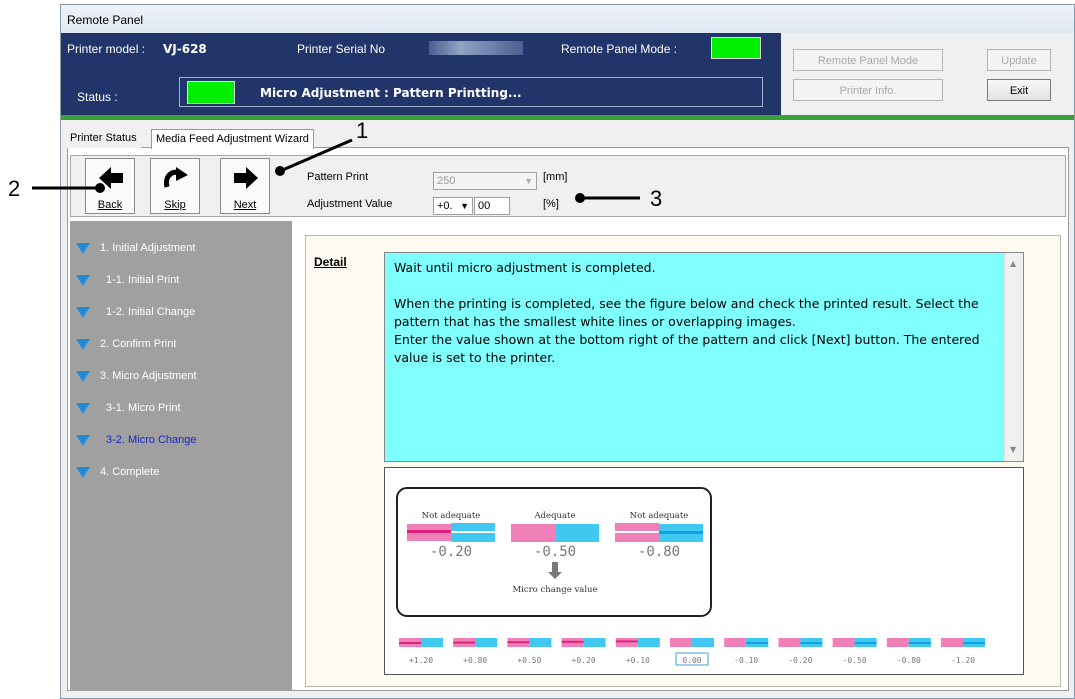 The height and width of the screenshot is (699, 1075). Describe the element at coordinates (14, 188) in the screenshot. I see `callout-2-number: 2` at that location.